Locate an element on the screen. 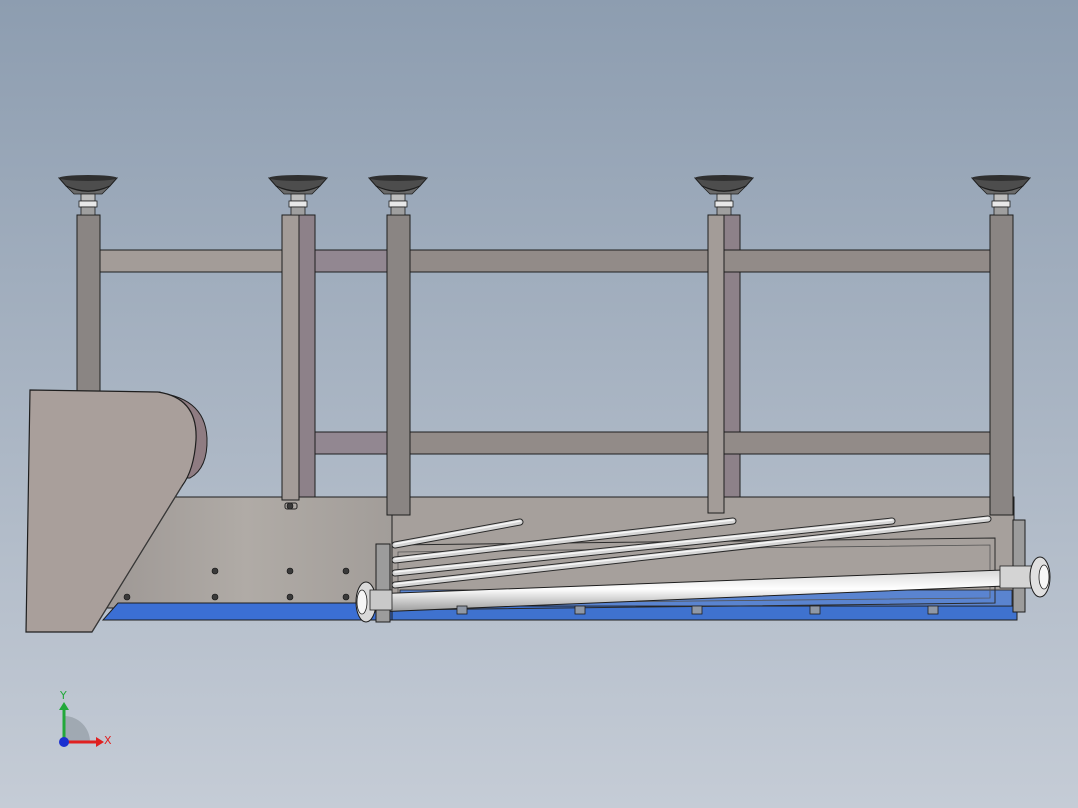 Image resolution: width=1078 pixels, height=808 pixels. base-right is located at coordinates (704, 613).